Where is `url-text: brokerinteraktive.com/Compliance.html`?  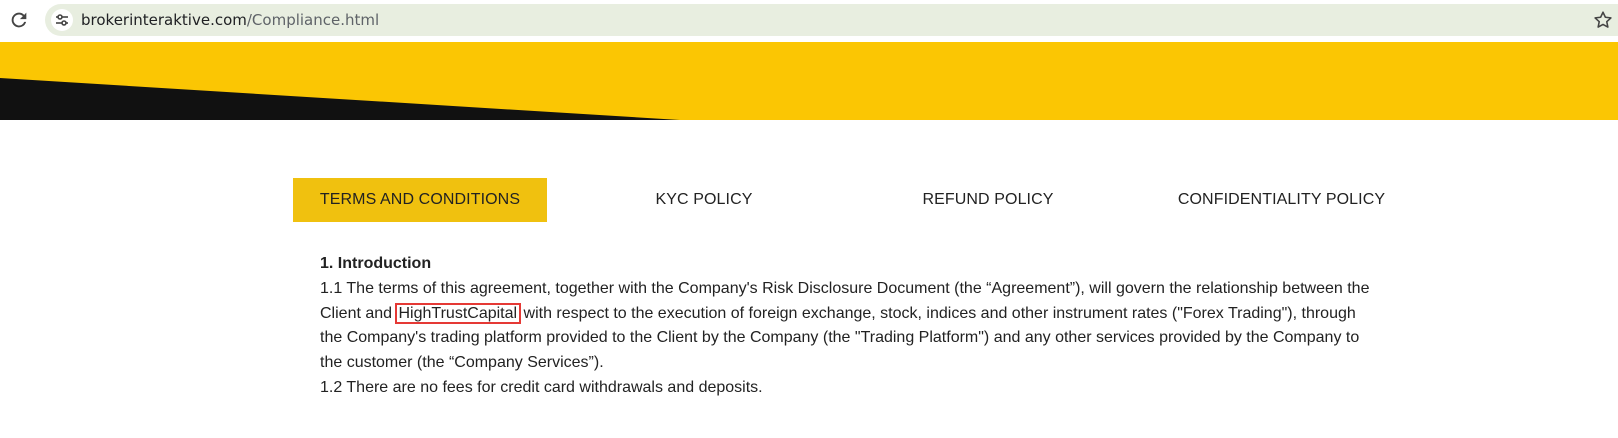 url-text: brokerinteraktive.com/Compliance.html is located at coordinates (230, 20).